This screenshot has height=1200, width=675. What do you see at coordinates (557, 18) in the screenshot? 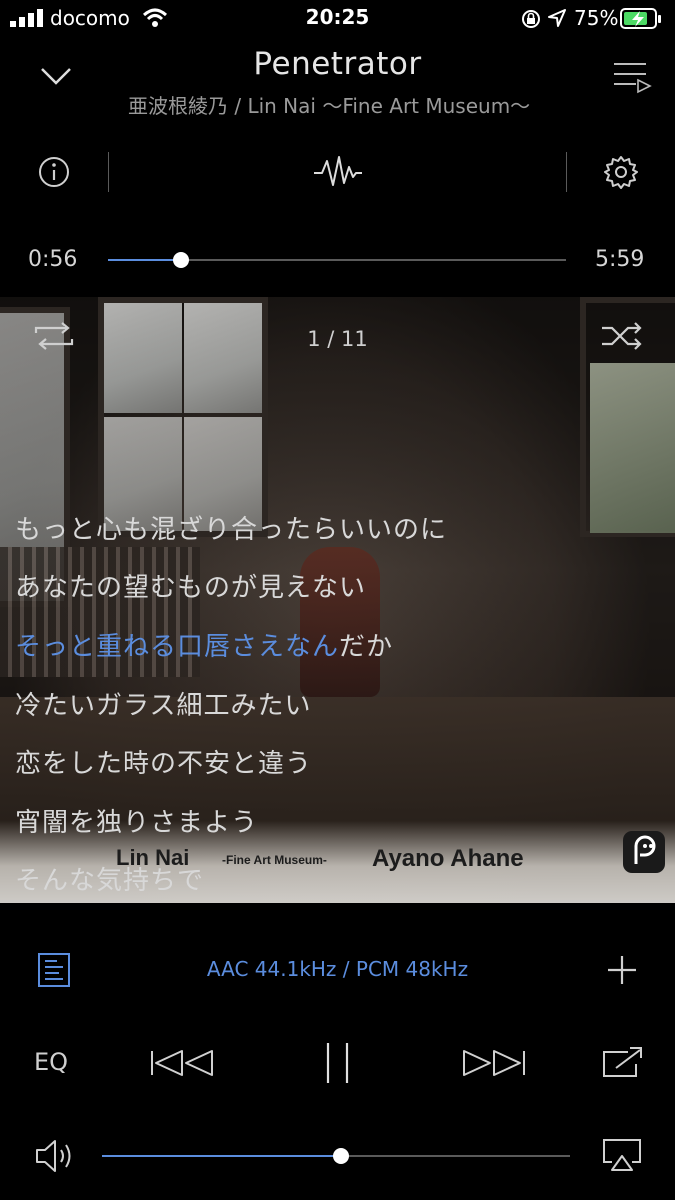
I see `location-icon` at bounding box center [557, 18].